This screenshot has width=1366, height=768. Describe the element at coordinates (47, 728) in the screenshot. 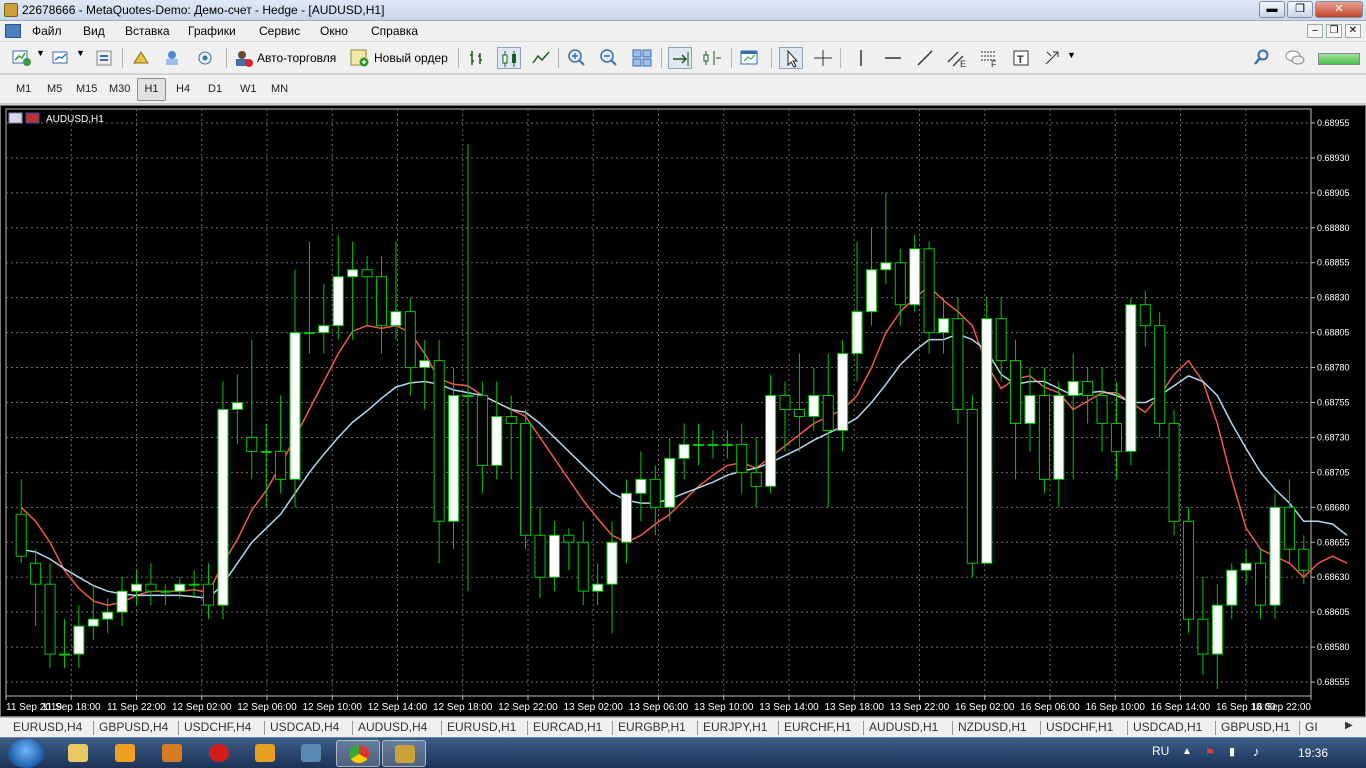

I see `chart-tab: EURUSD,H4` at that location.